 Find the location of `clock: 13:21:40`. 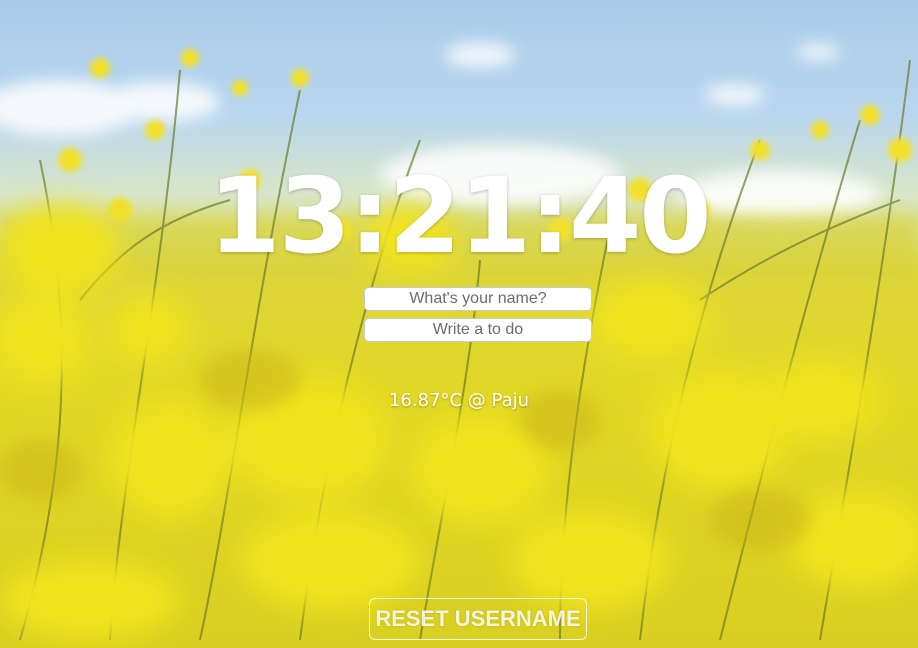

clock: 13:21:40 is located at coordinates (459, 215).